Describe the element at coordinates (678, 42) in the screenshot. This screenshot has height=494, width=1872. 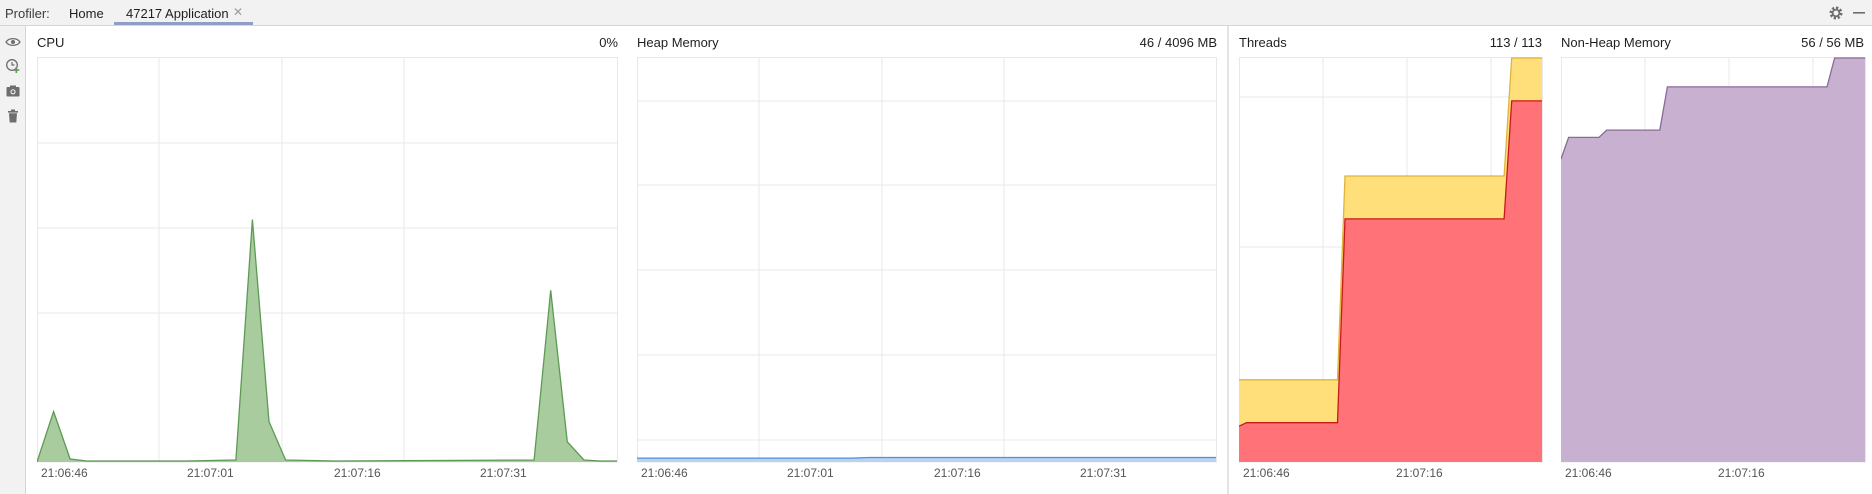
I see `heap-title: Heap Memory` at that location.